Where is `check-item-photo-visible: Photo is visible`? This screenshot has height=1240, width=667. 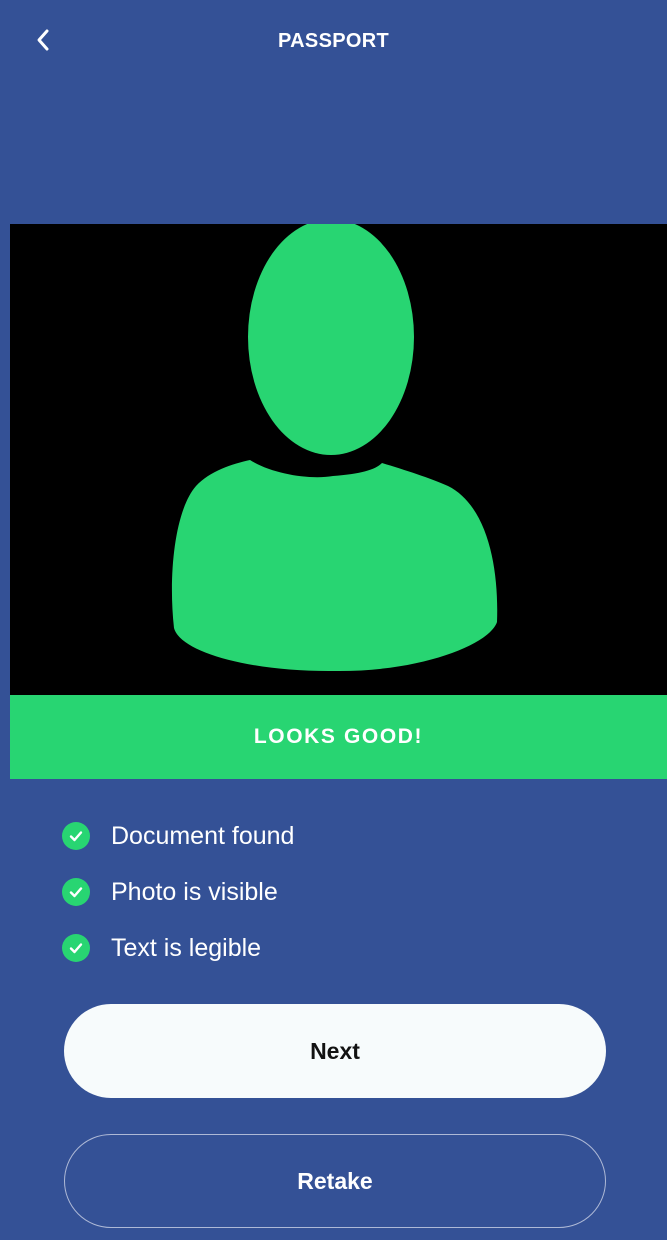 check-item-photo-visible: Photo is visible is located at coordinates (342, 892).